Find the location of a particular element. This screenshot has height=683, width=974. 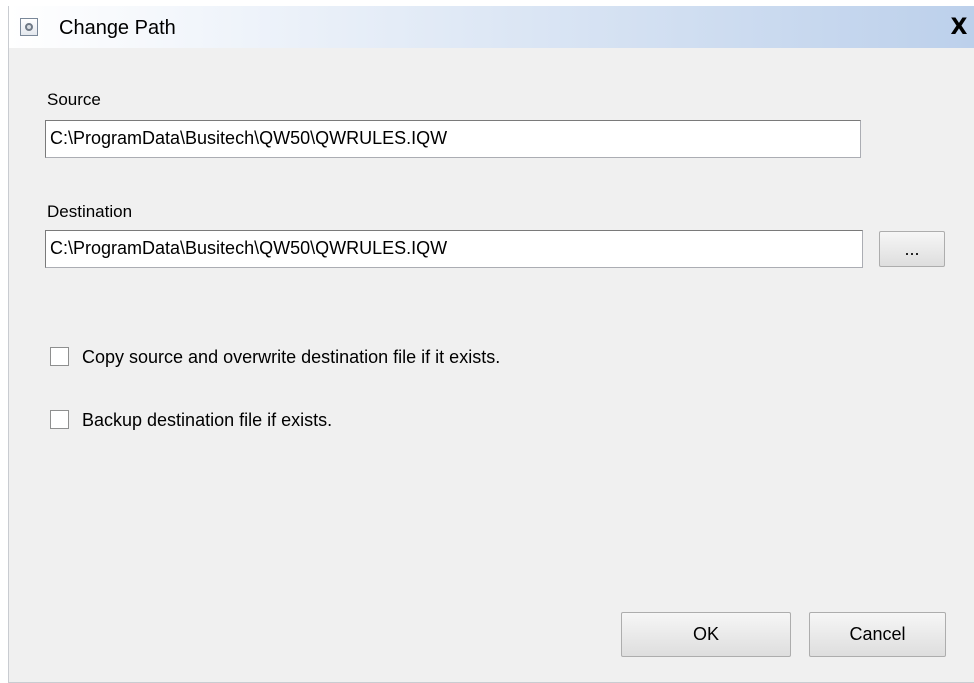

gear-icon is located at coordinates (29, 27).